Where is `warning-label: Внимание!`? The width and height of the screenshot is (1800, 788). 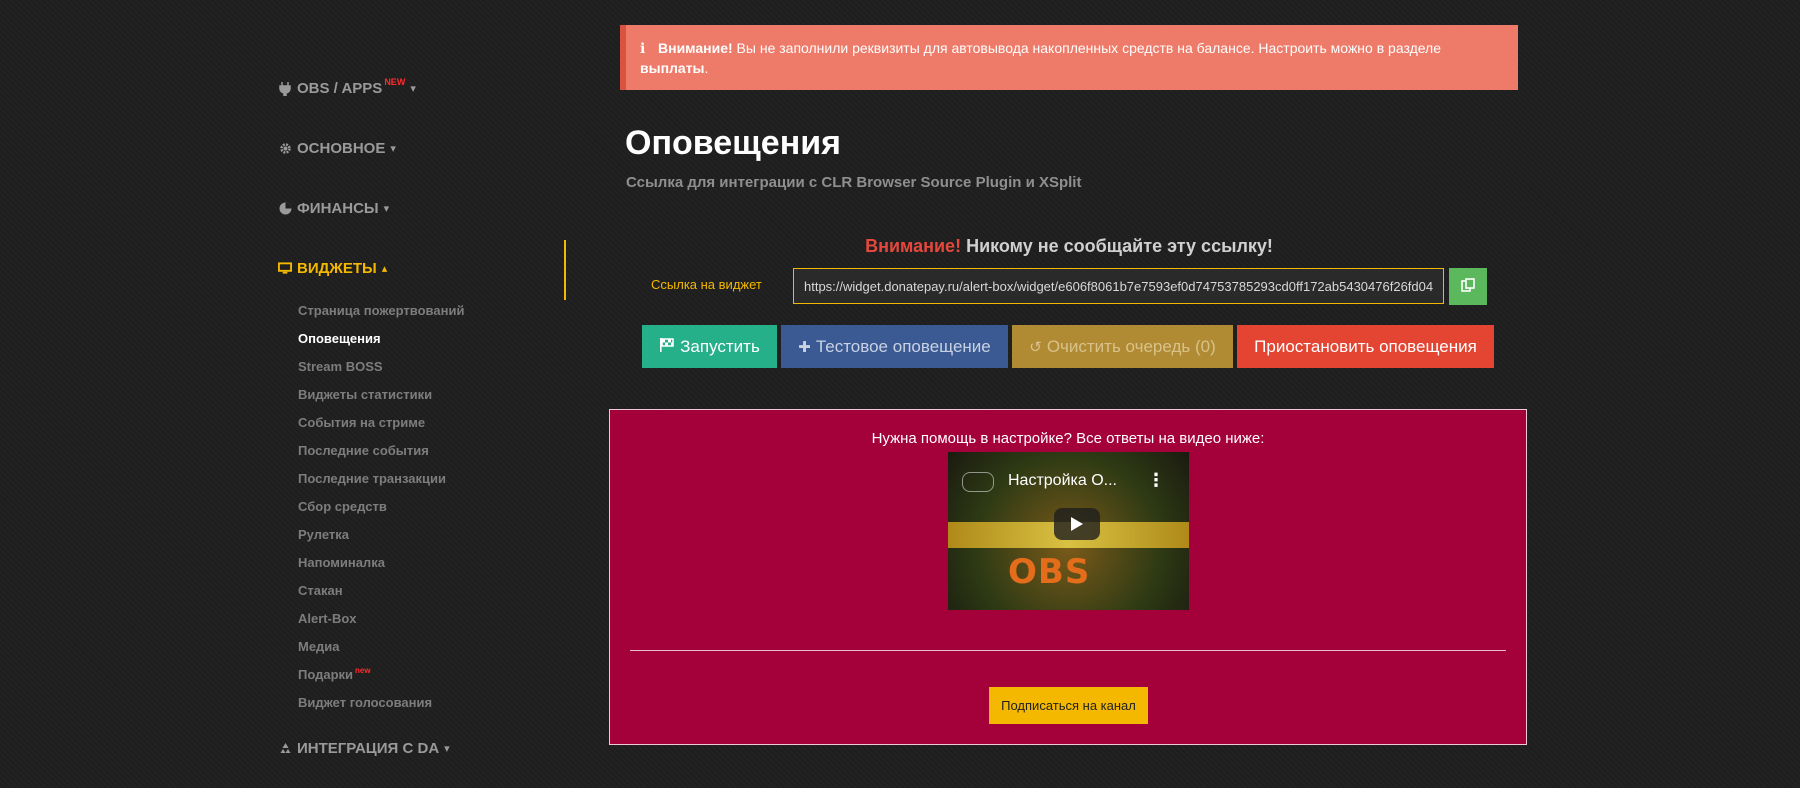 warning-label: Внимание! is located at coordinates (913, 246).